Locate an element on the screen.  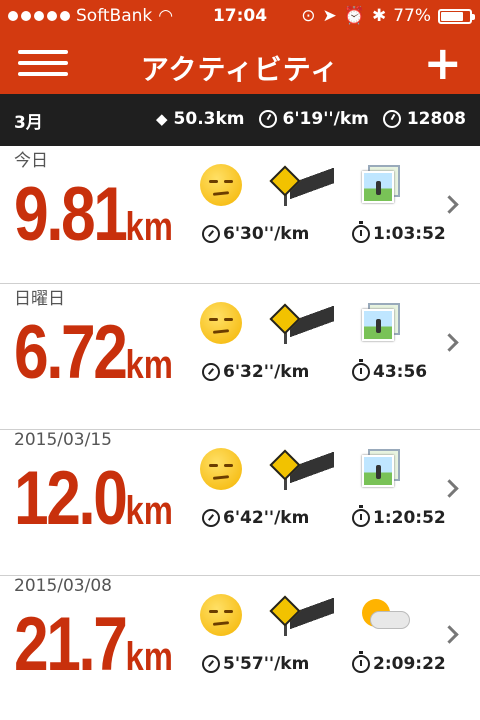
activity-distance: 21.7km is located at coordinates (93, 651).